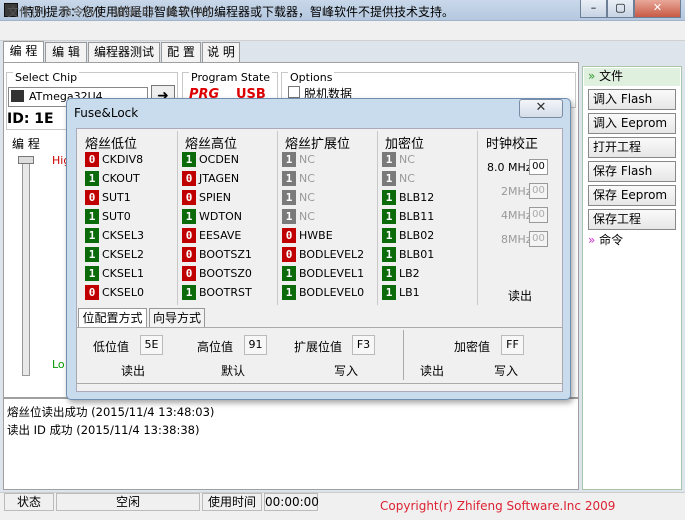 This screenshot has width=685, height=520. What do you see at coordinates (592, 76) in the screenshot?
I see `chevron-down-icon: »` at bounding box center [592, 76].